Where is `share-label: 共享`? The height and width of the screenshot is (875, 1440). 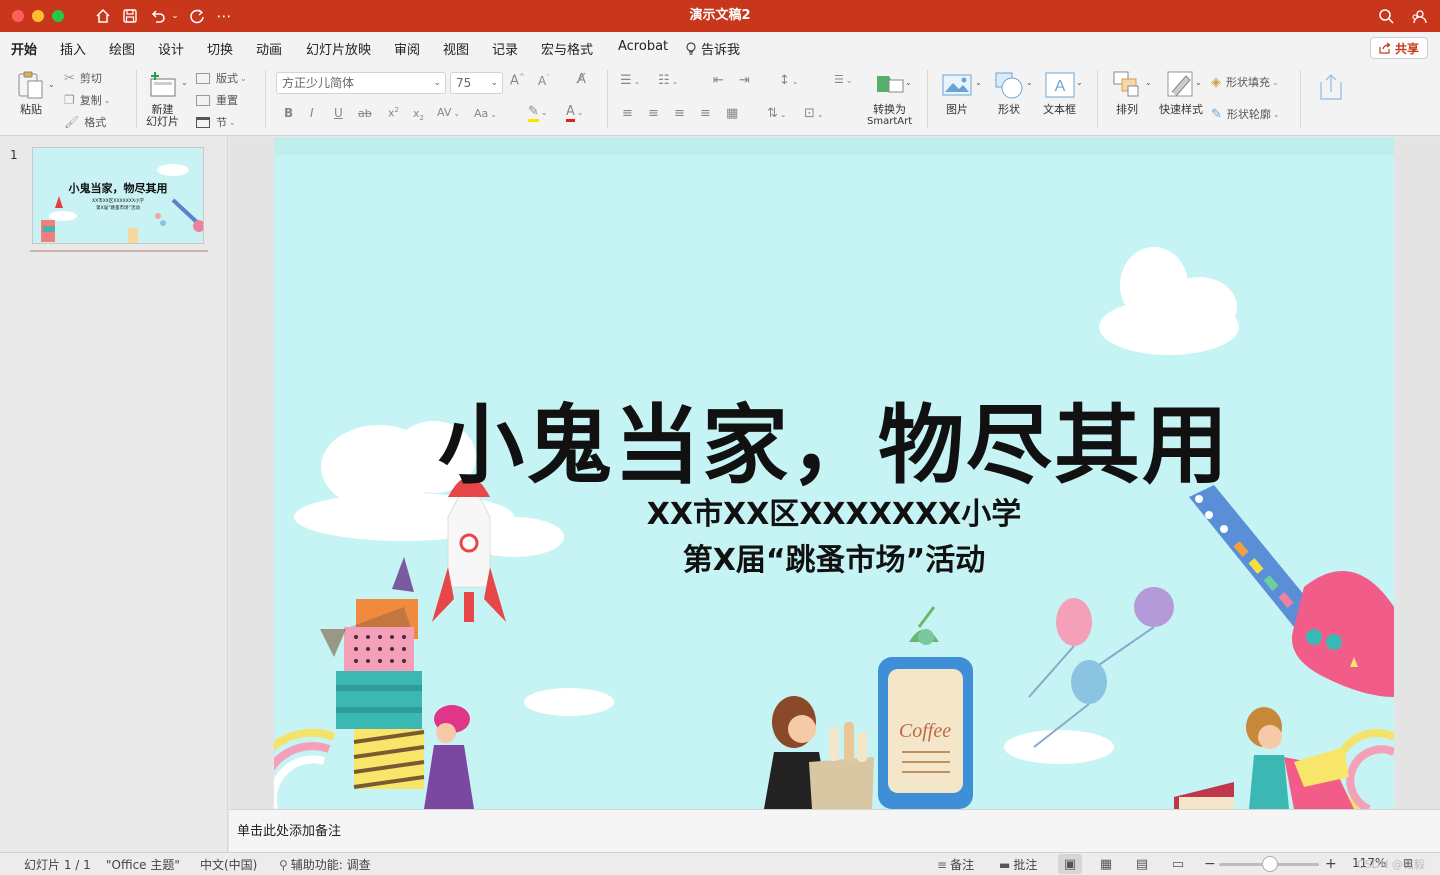 share-label: 共享 is located at coordinates (1406, 48).